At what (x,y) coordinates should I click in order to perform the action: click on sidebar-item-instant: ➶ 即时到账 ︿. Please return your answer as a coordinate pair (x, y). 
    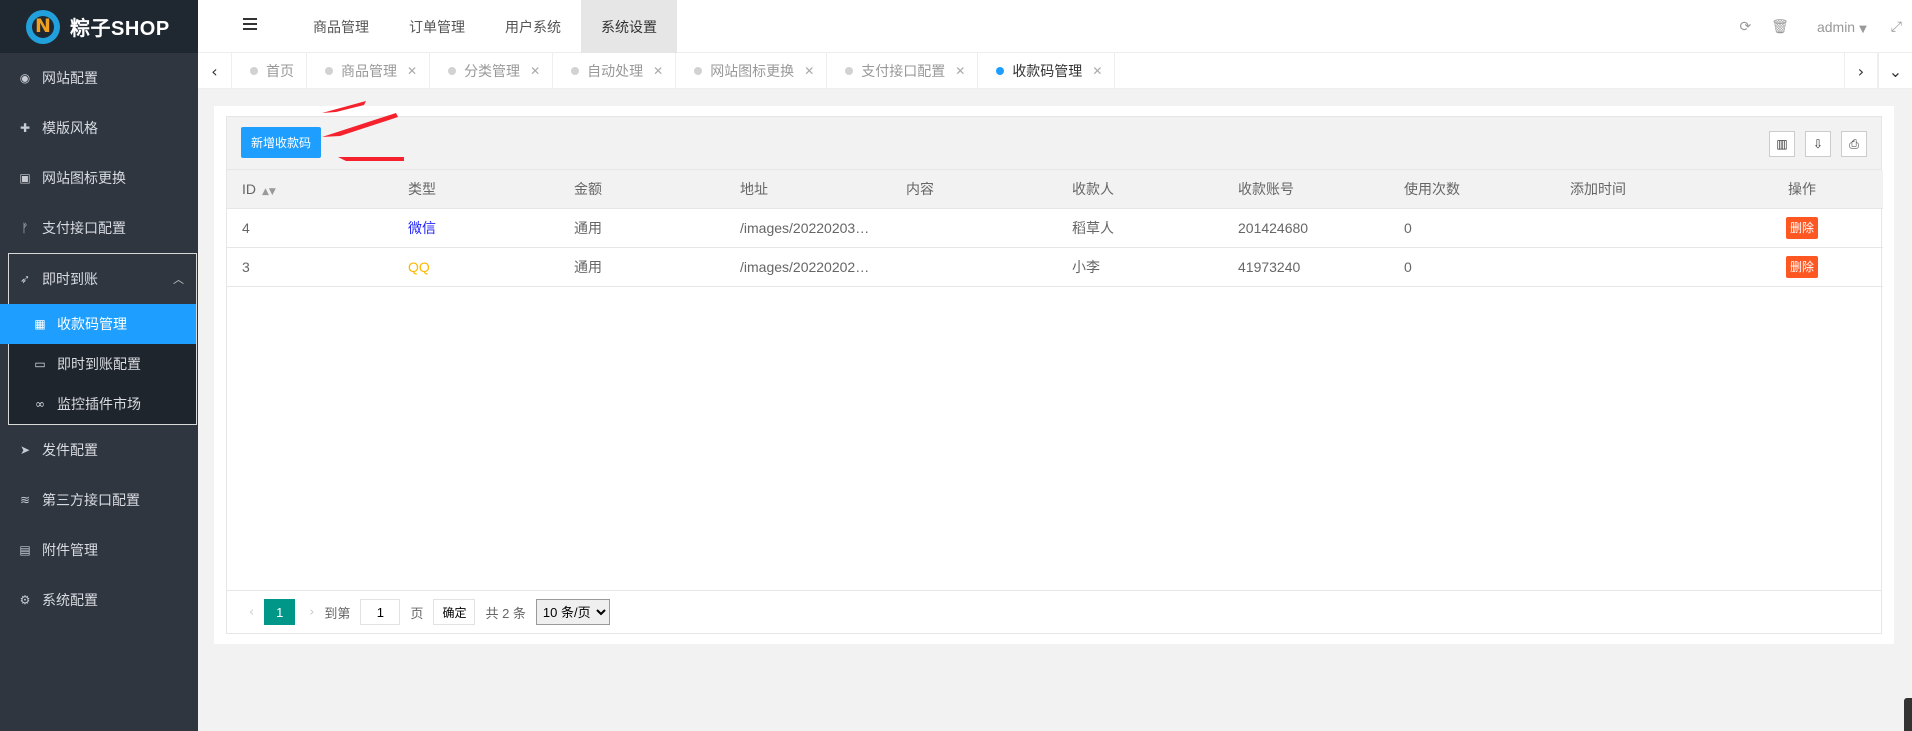
    Looking at the image, I should click on (102, 279).